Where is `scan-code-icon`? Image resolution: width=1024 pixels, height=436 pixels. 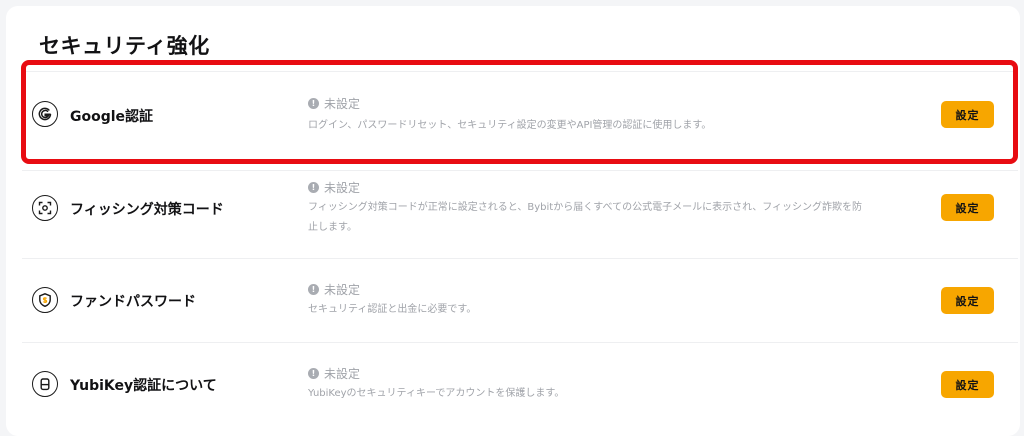
scan-code-icon is located at coordinates (45, 208).